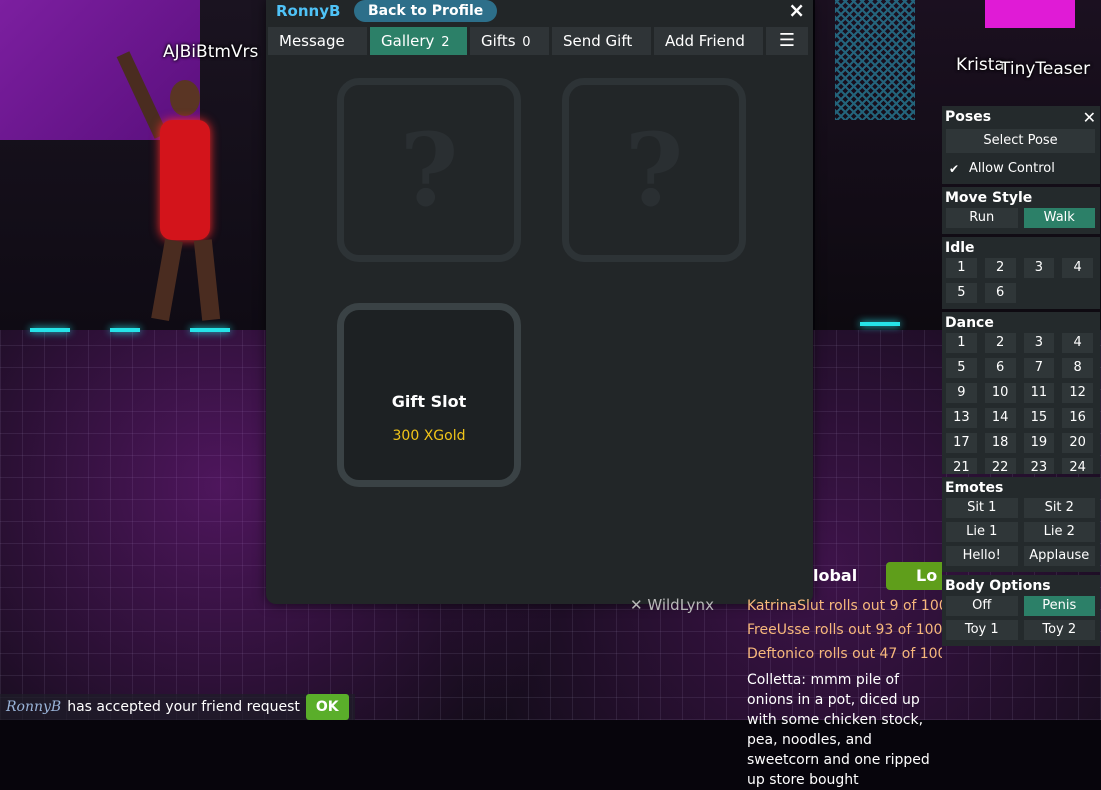  What do you see at coordinates (1045, 69) in the screenshot?
I see `avatar-nametag: TinyTeaser` at bounding box center [1045, 69].